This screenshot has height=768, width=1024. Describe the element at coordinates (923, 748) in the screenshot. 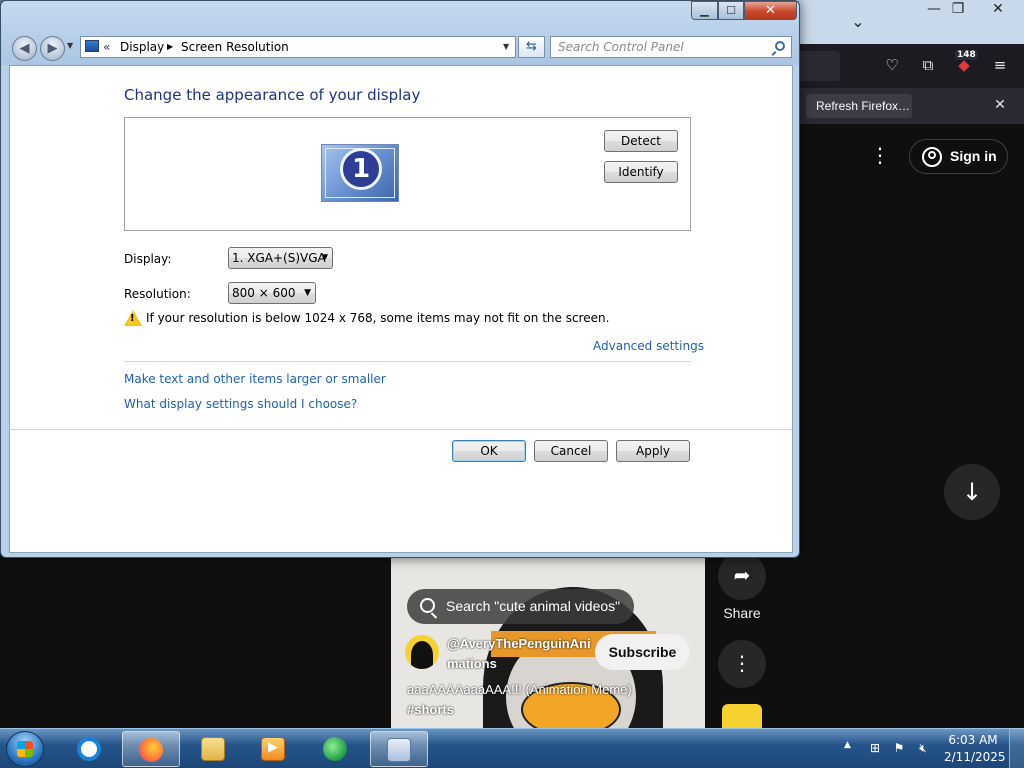

I see `volume-muted-icon: 🔇︎` at that location.